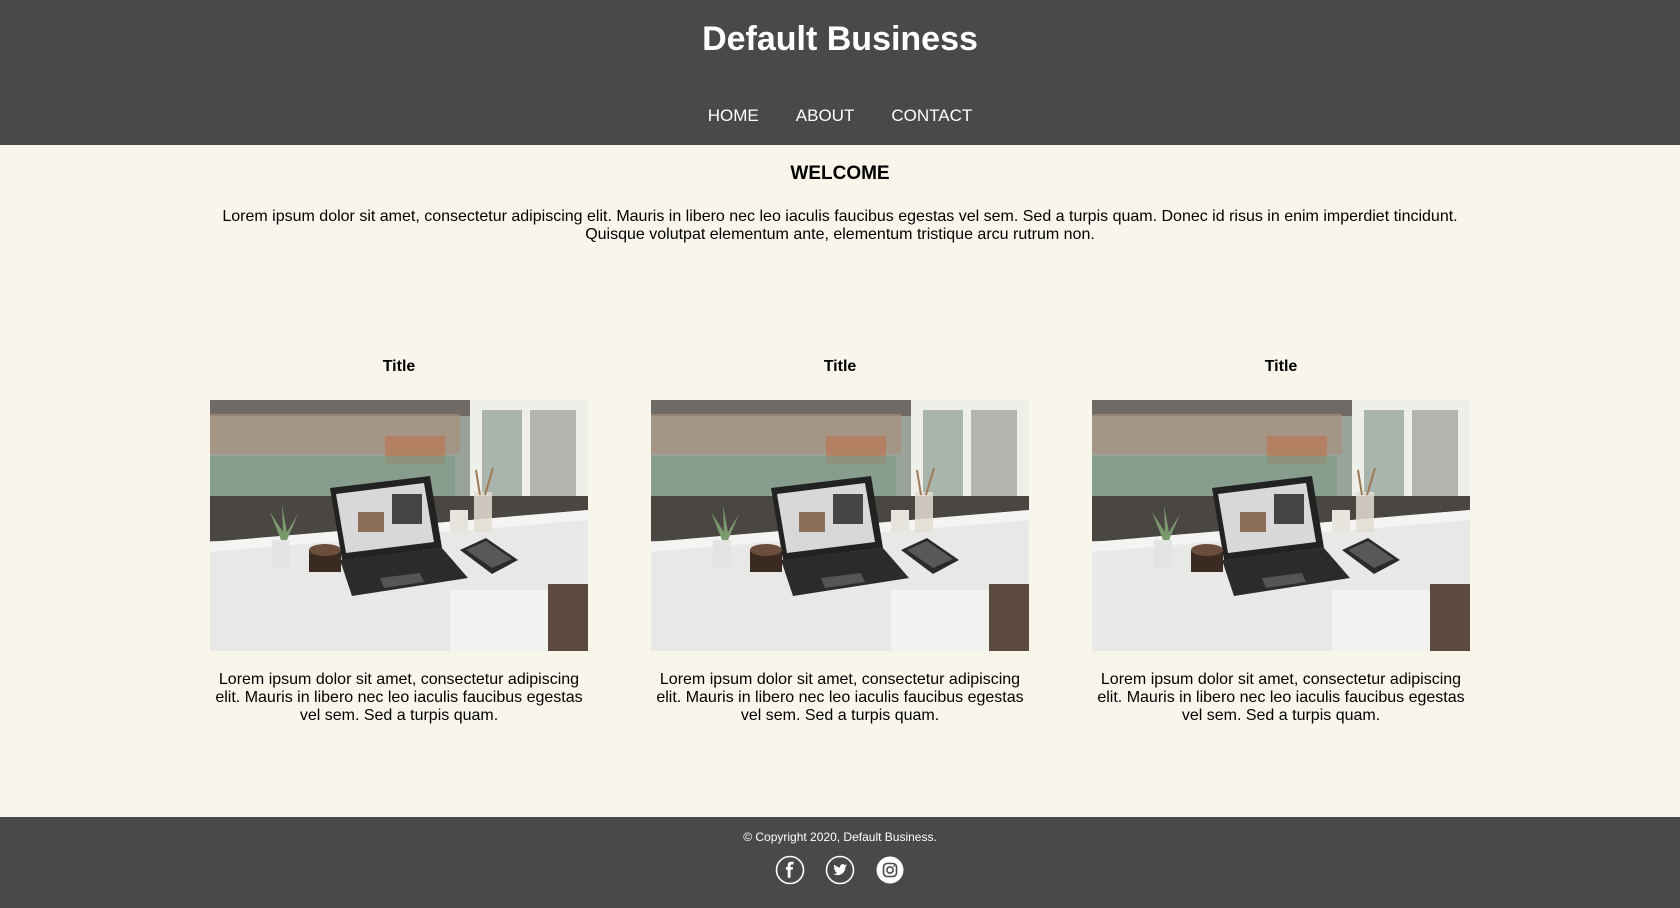 This screenshot has height=908, width=1680. What do you see at coordinates (790, 870) in the screenshot?
I see `facebook-icon` at bounding box center [790, 870].